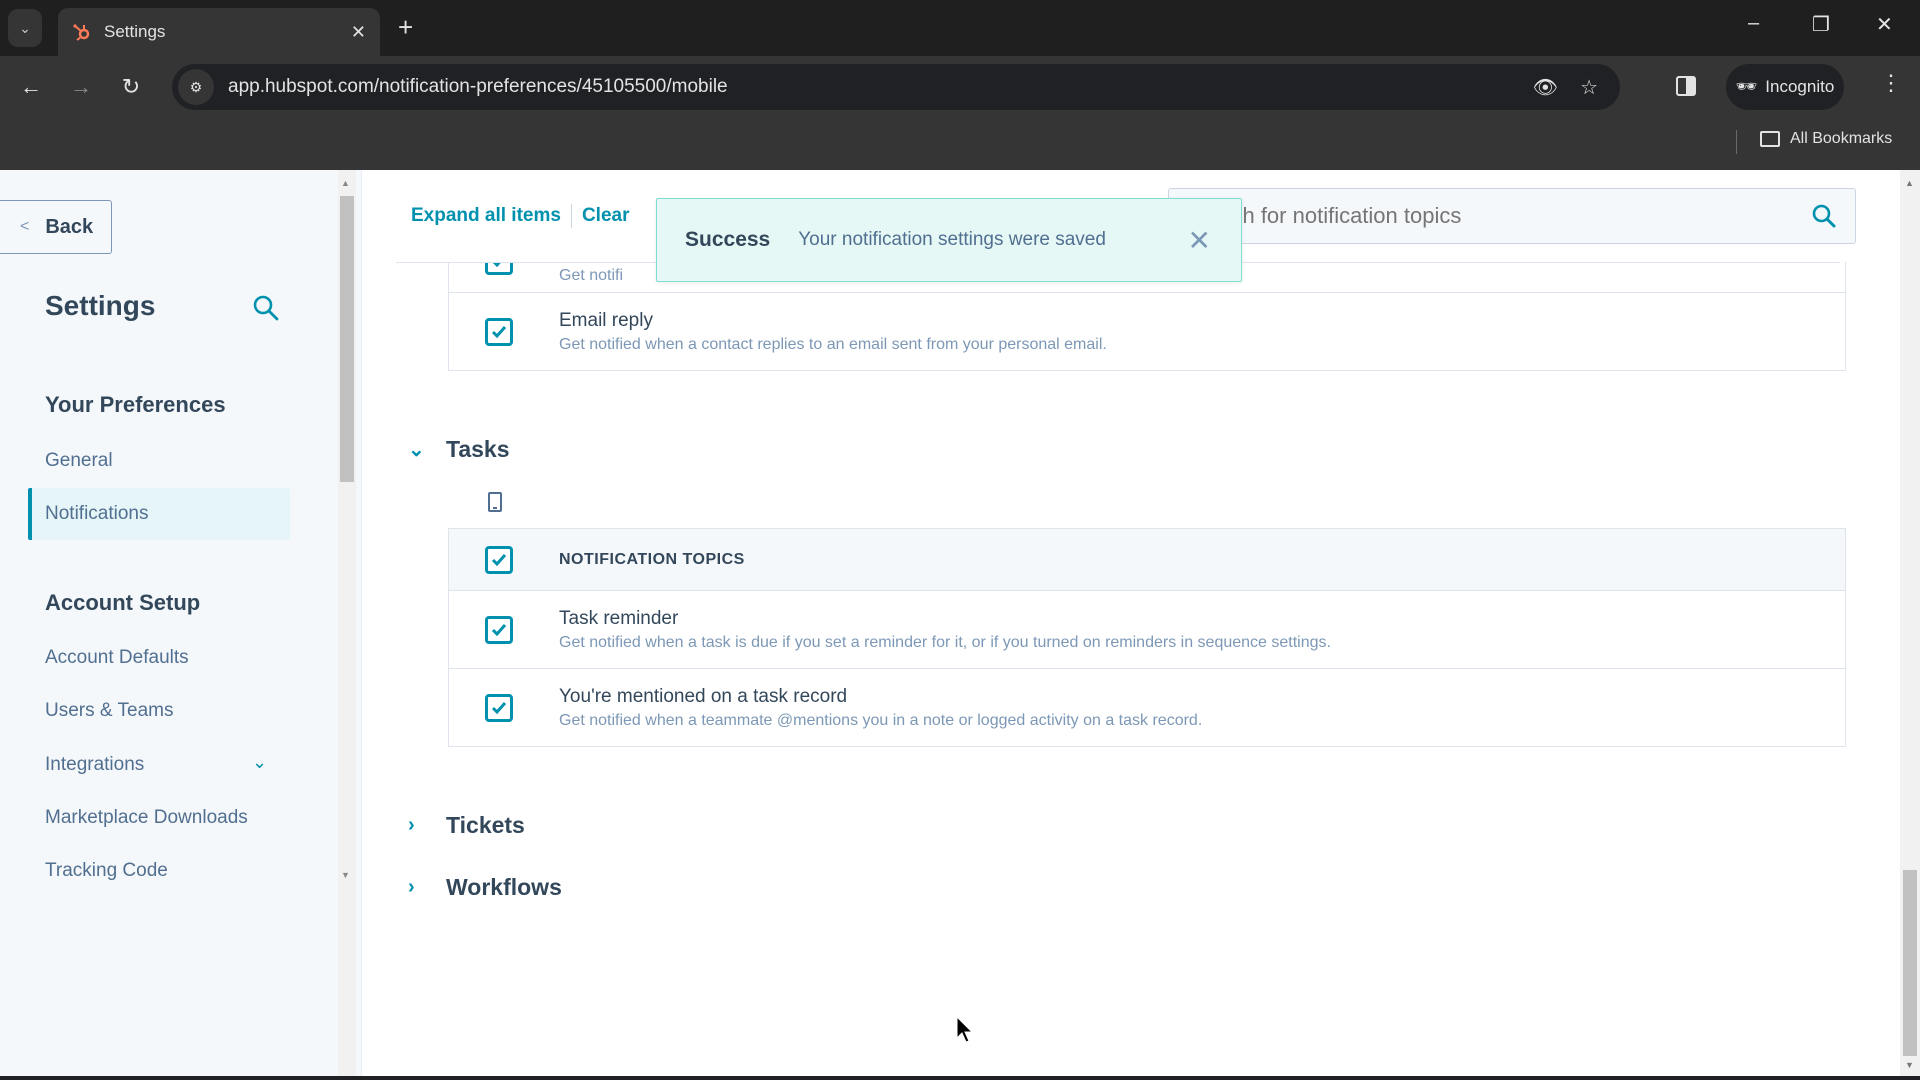 This screenshot has height=1080, width=1920. What do you see at coordinates (1884, 24) in the screenshot?
I see `close-window-icon: ✕` at bounding box center [1884, 24].